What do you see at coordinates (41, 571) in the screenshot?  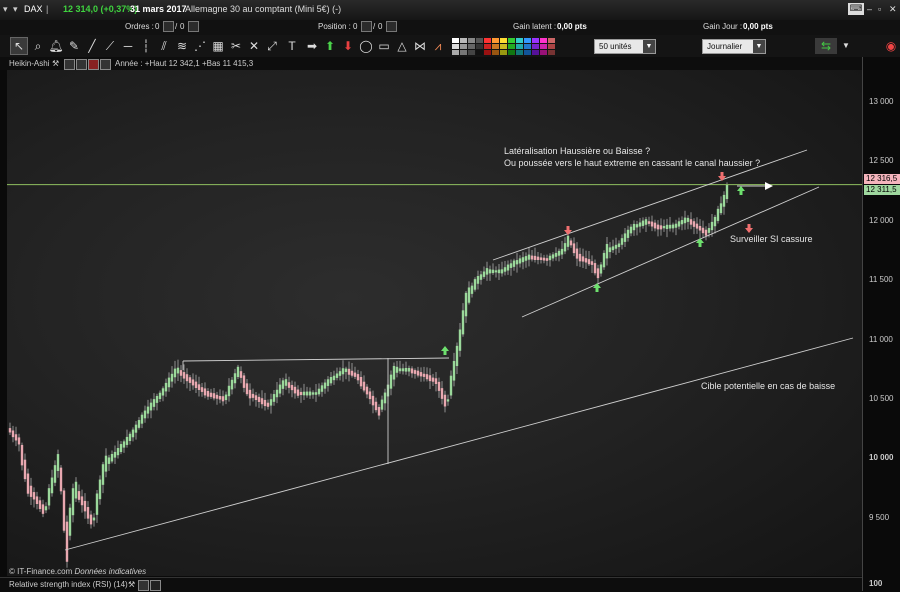 I see `copyright: © IT-Finance.com` at bounding box center [41, 571].